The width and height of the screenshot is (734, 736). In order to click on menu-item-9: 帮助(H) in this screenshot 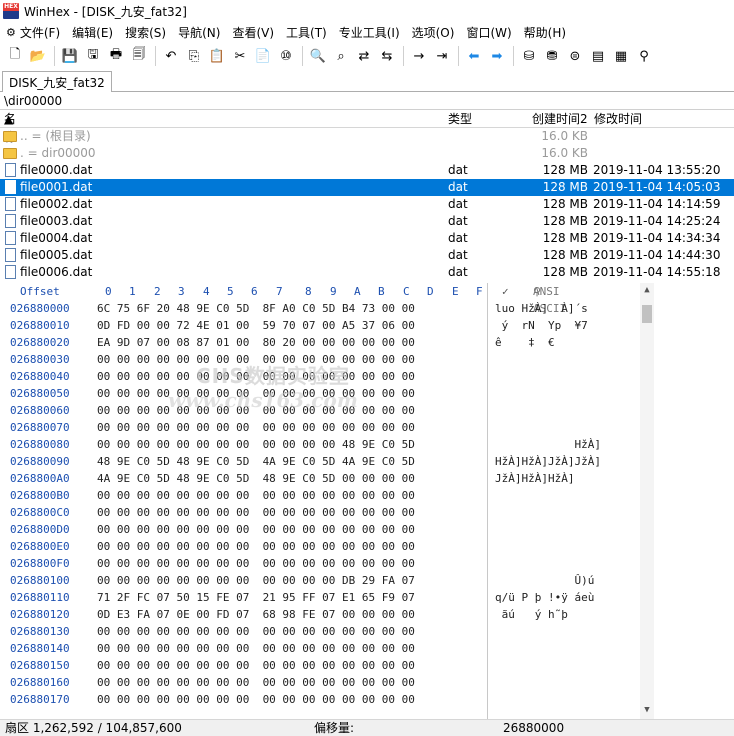, I will do `click(545, 32)`.